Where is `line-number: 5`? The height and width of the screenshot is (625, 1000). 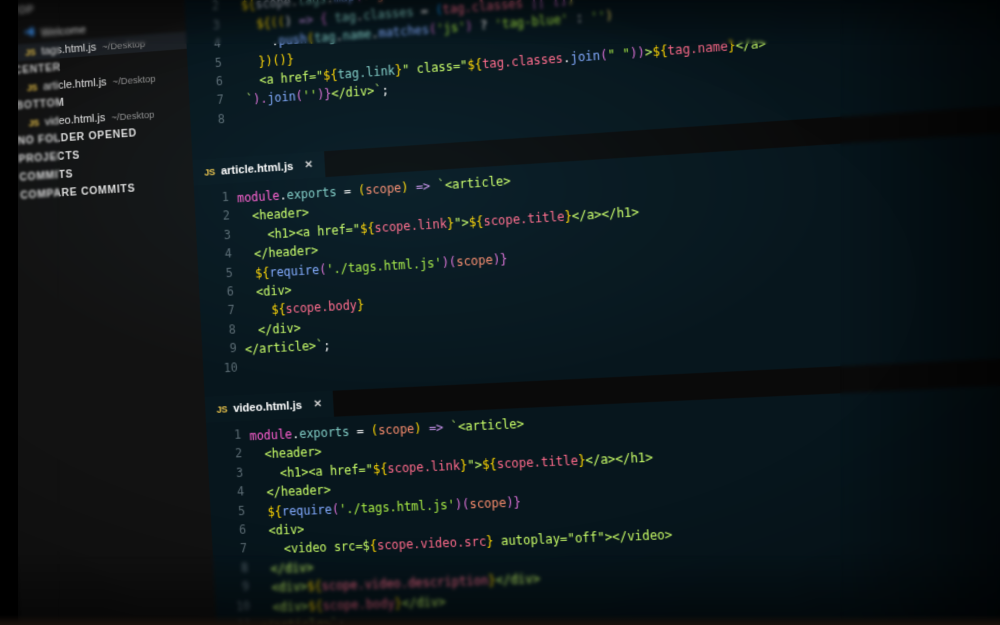
line-number: 5 is located at coordinates (229, 272).